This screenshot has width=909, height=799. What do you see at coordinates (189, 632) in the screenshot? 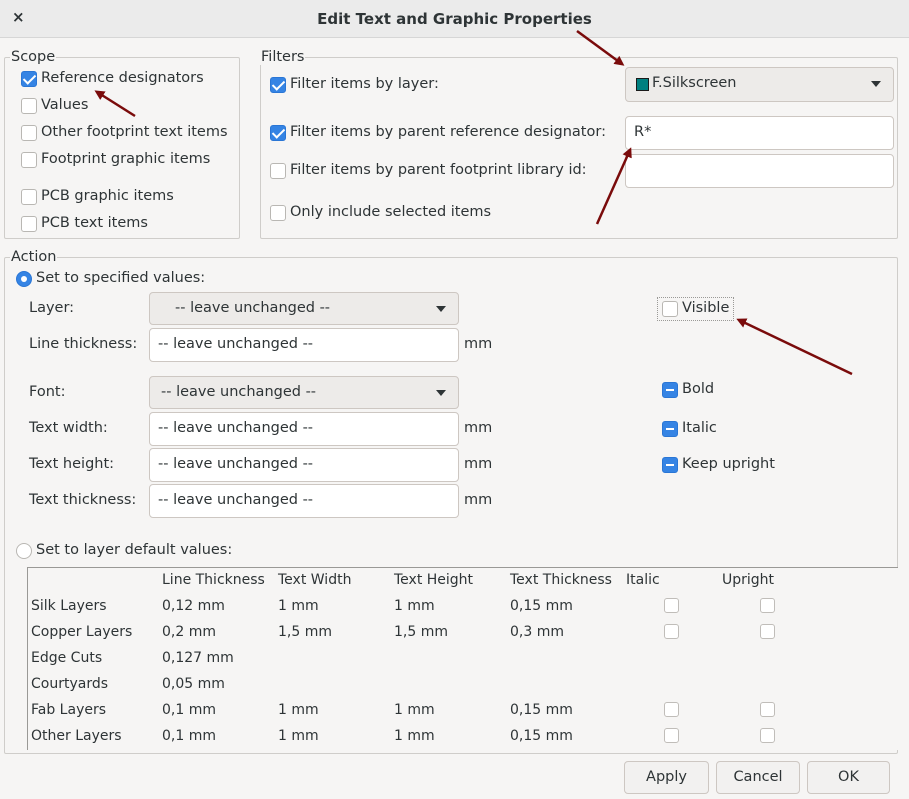
I see `cell-line-thickness: 0,2 mm` at bounding box center [189, 632].